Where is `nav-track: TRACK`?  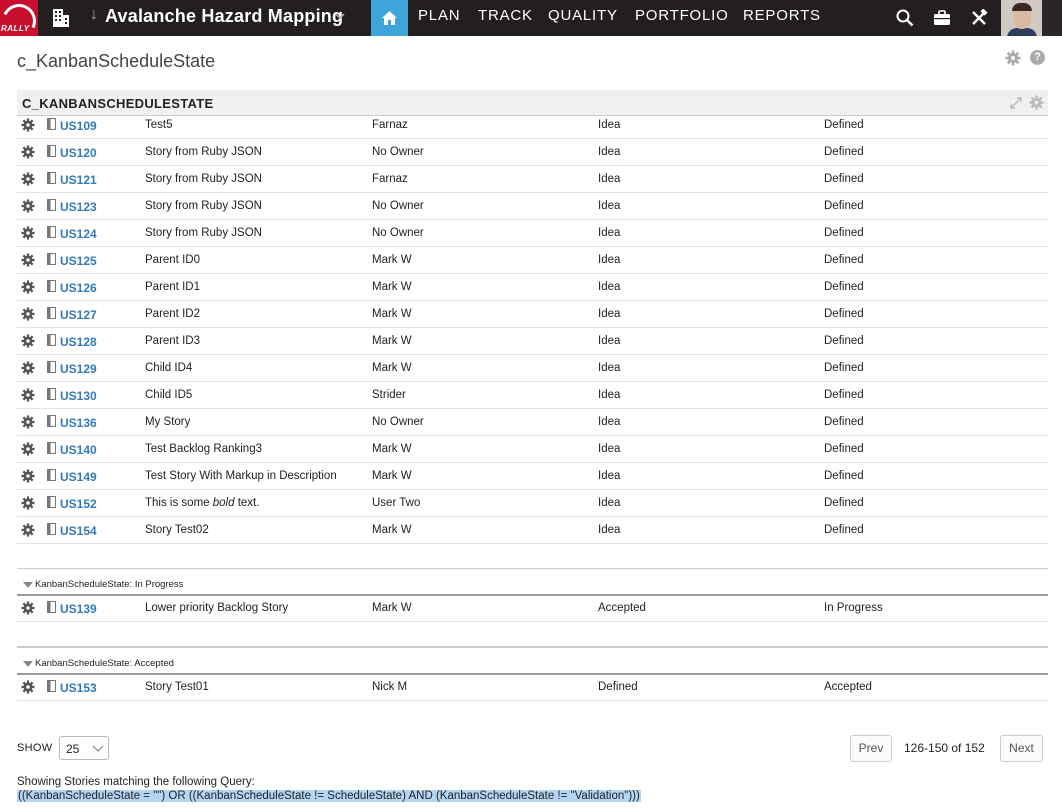
nav-track: TRACK is located at coordinates (505, 15).